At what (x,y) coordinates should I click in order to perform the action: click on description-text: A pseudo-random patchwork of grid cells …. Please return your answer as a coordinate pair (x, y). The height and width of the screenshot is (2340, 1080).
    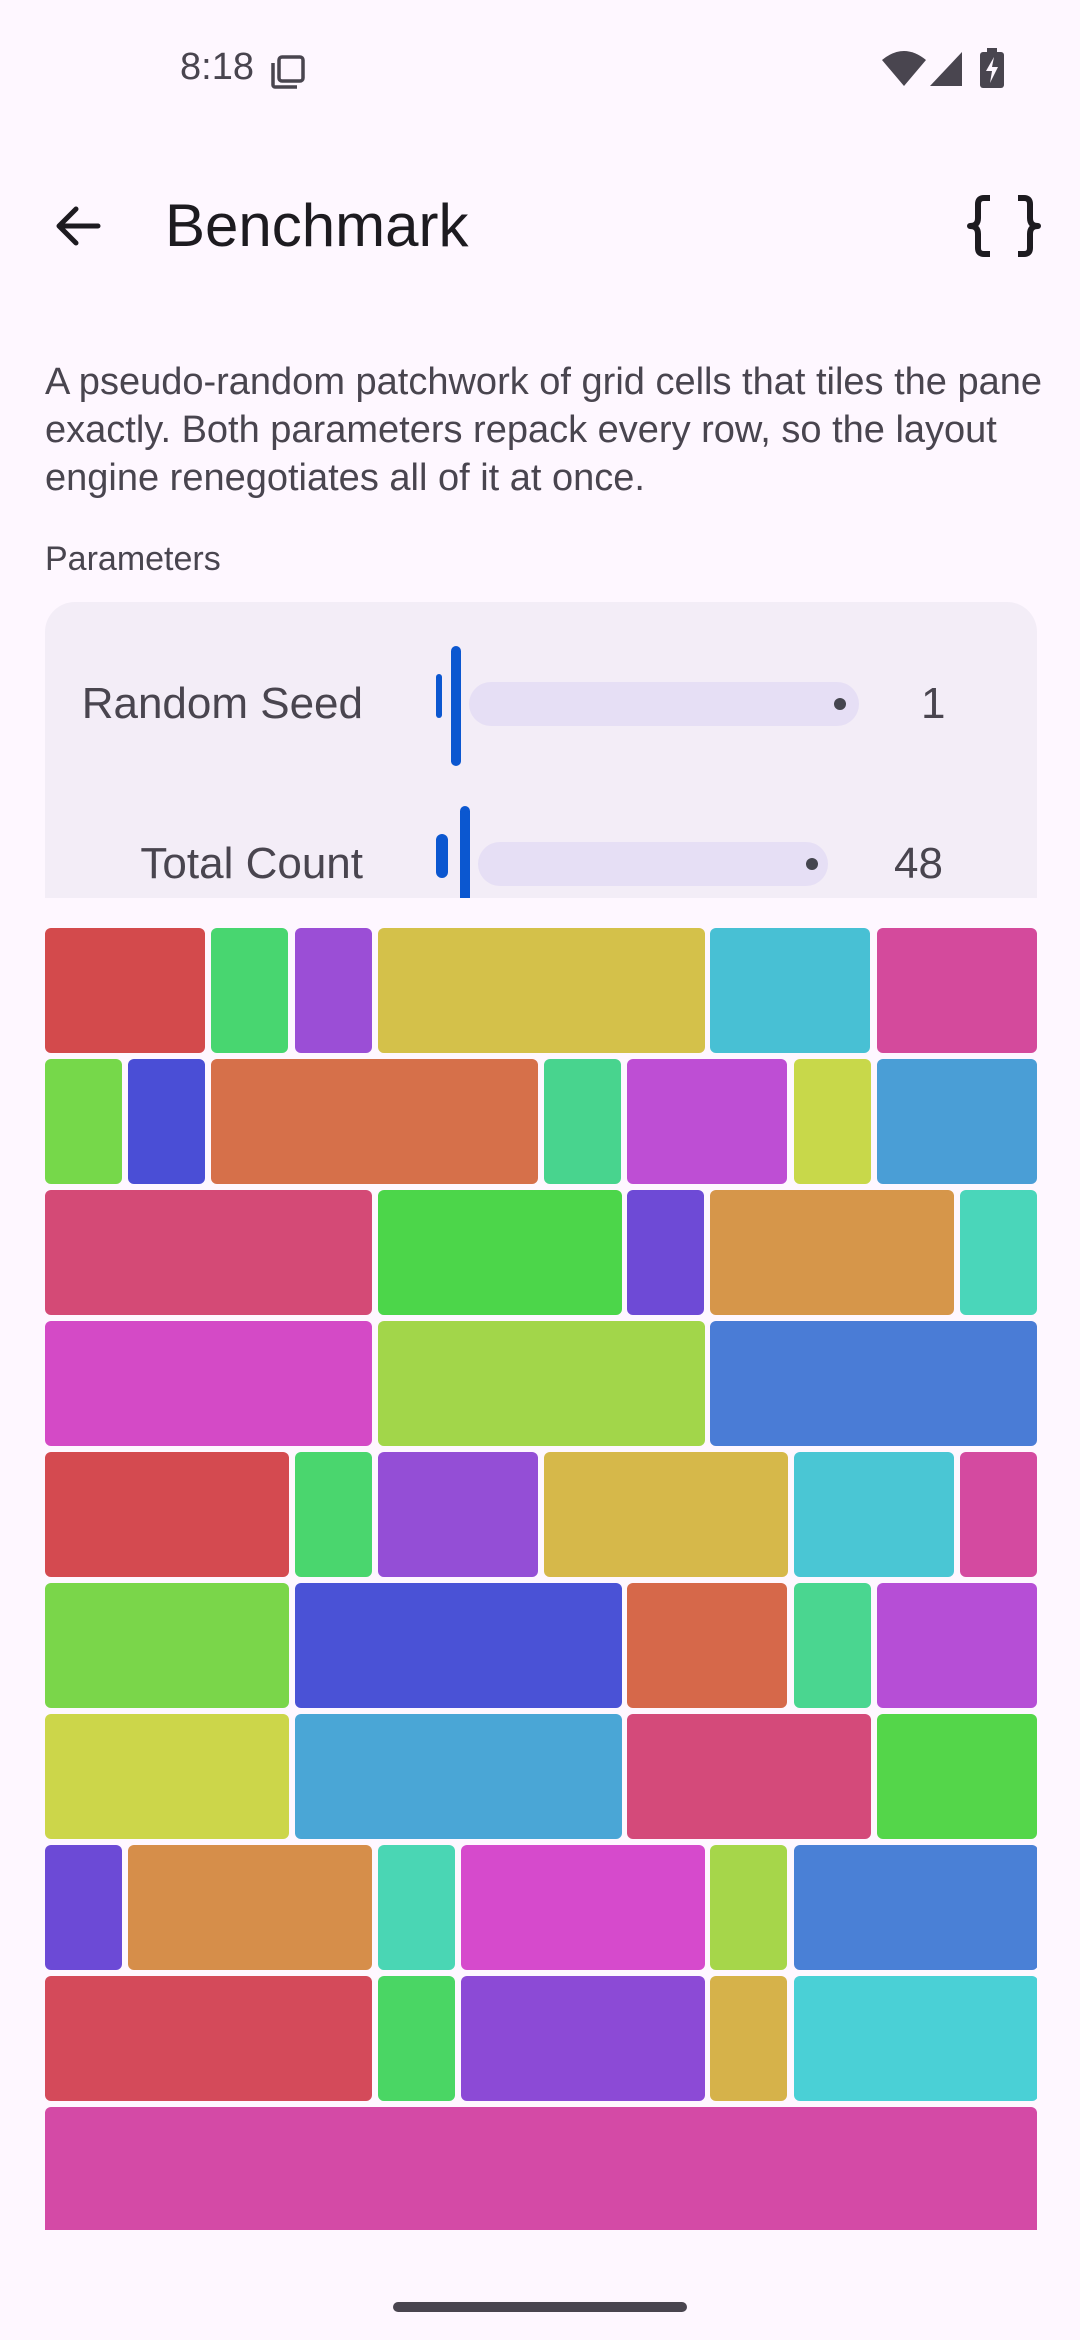
    Looking at the image, I should click on (544, 430).